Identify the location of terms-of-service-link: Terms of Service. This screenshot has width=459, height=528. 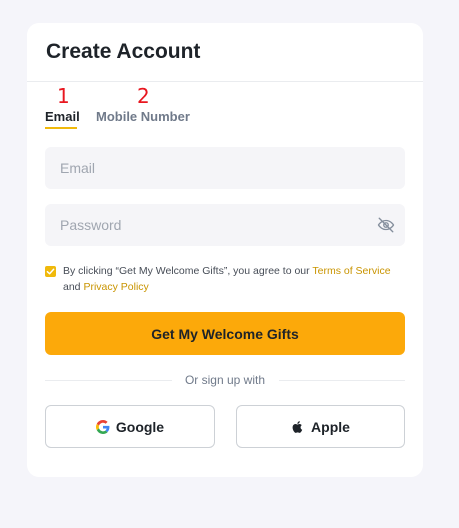
(351, 271).